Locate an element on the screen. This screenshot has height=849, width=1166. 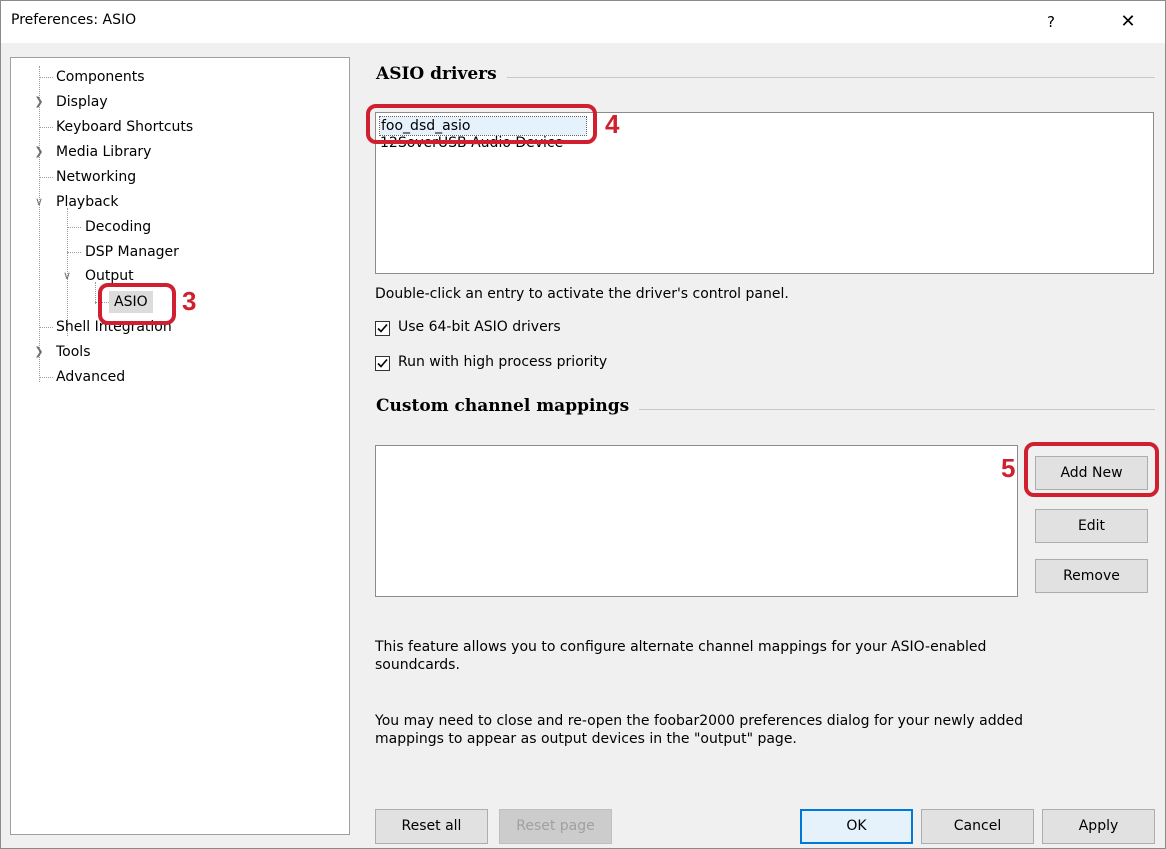
annotation-number-3: 3 is located at coordinates (189, 301).